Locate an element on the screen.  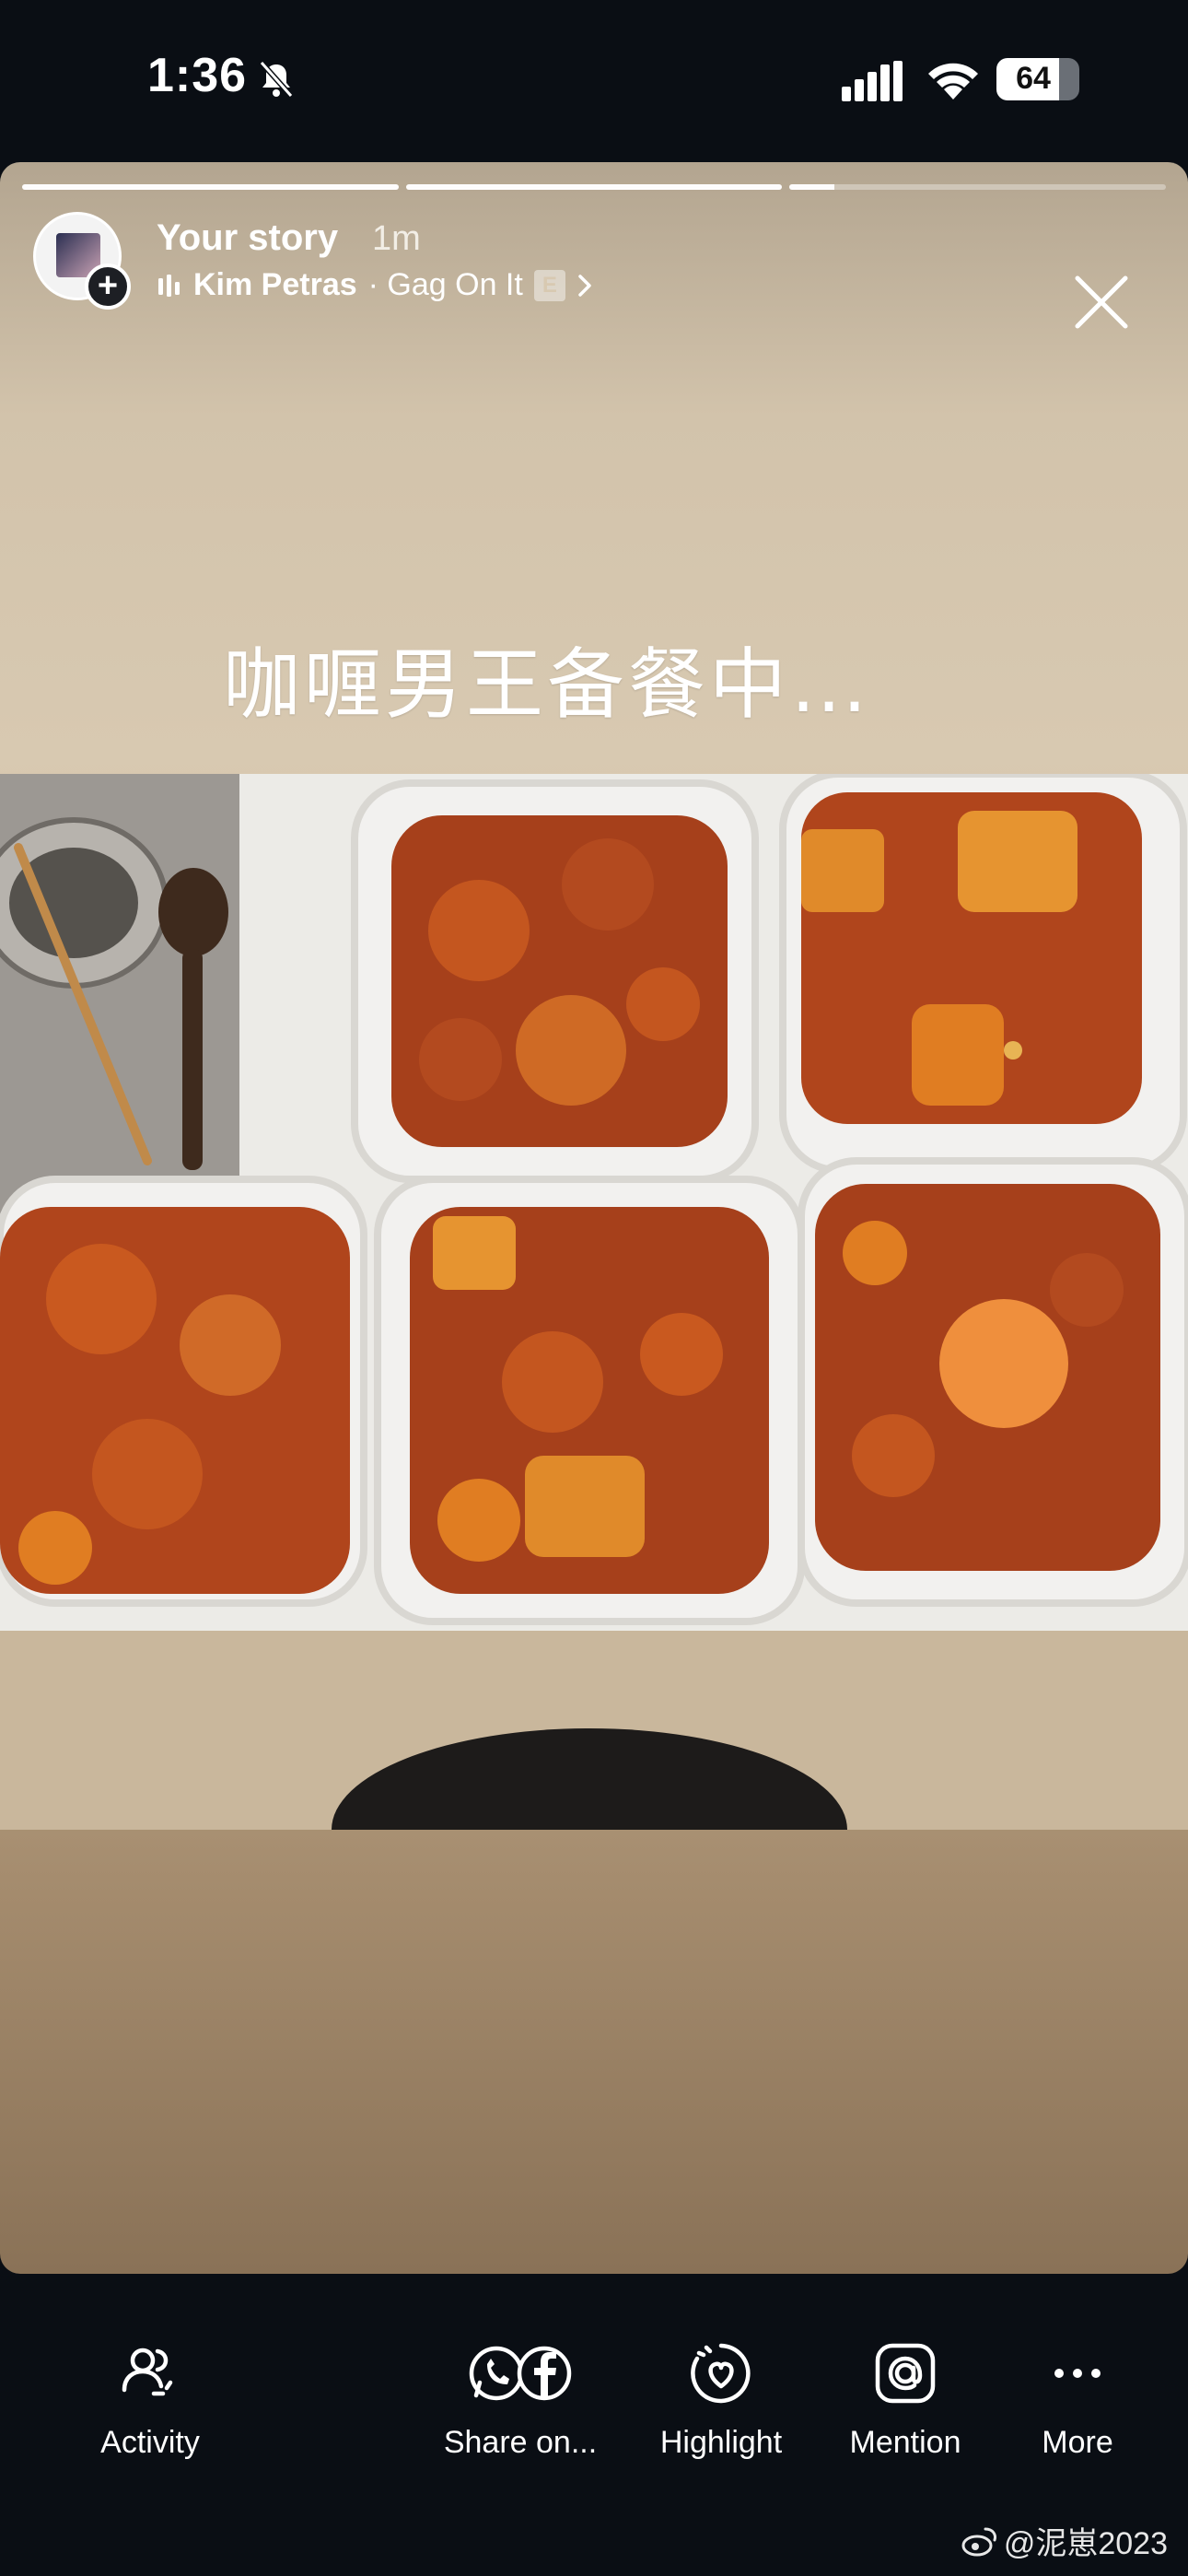
battery-indicator: 64 is located at coordinates (1037, 79).